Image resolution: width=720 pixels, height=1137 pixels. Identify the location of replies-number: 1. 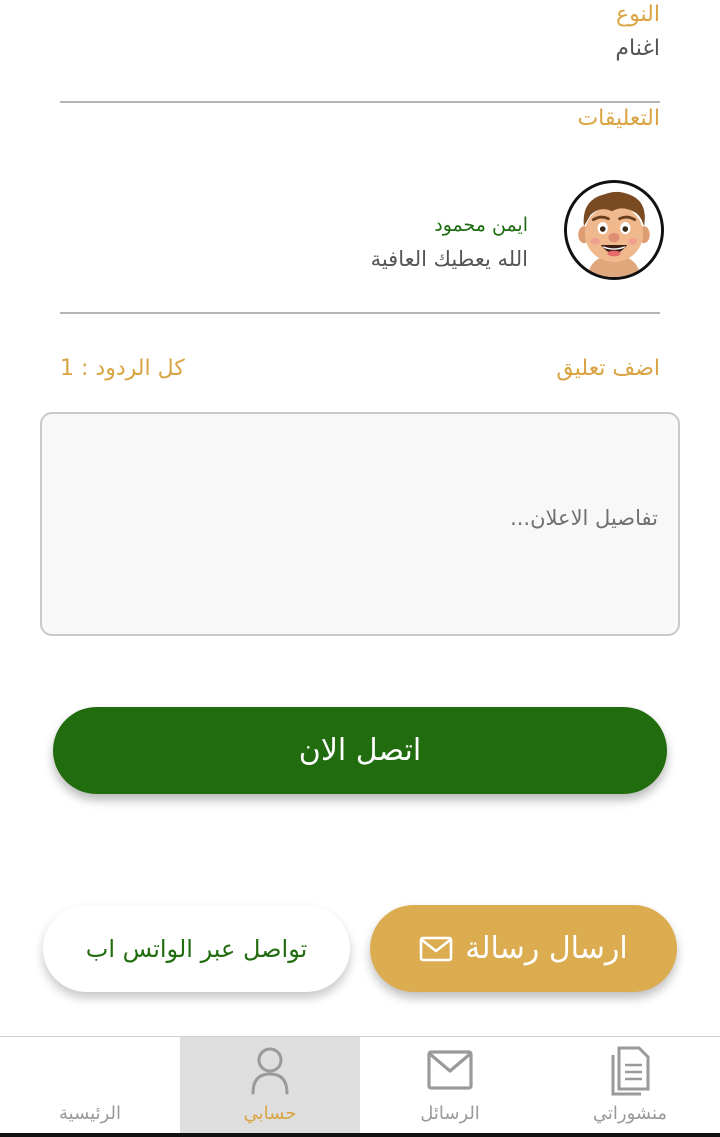
(67, 368).